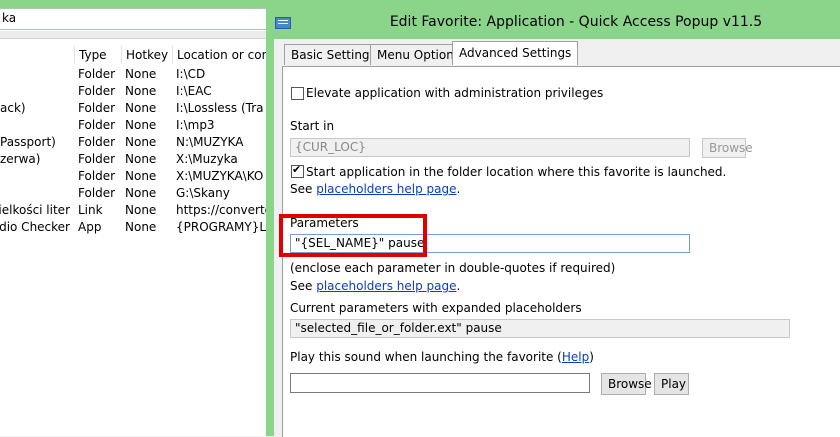 The height and width of the screenshot is (437, 840). Describe the element at coordinates (458, 189) in the screenshot. I see `period-text: .` at that location.